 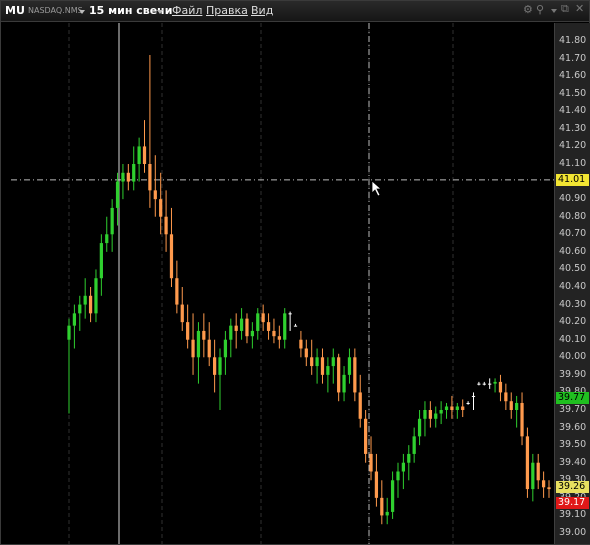 I want to click on price-tick-label: 40.50, so click(x=573, y=269).